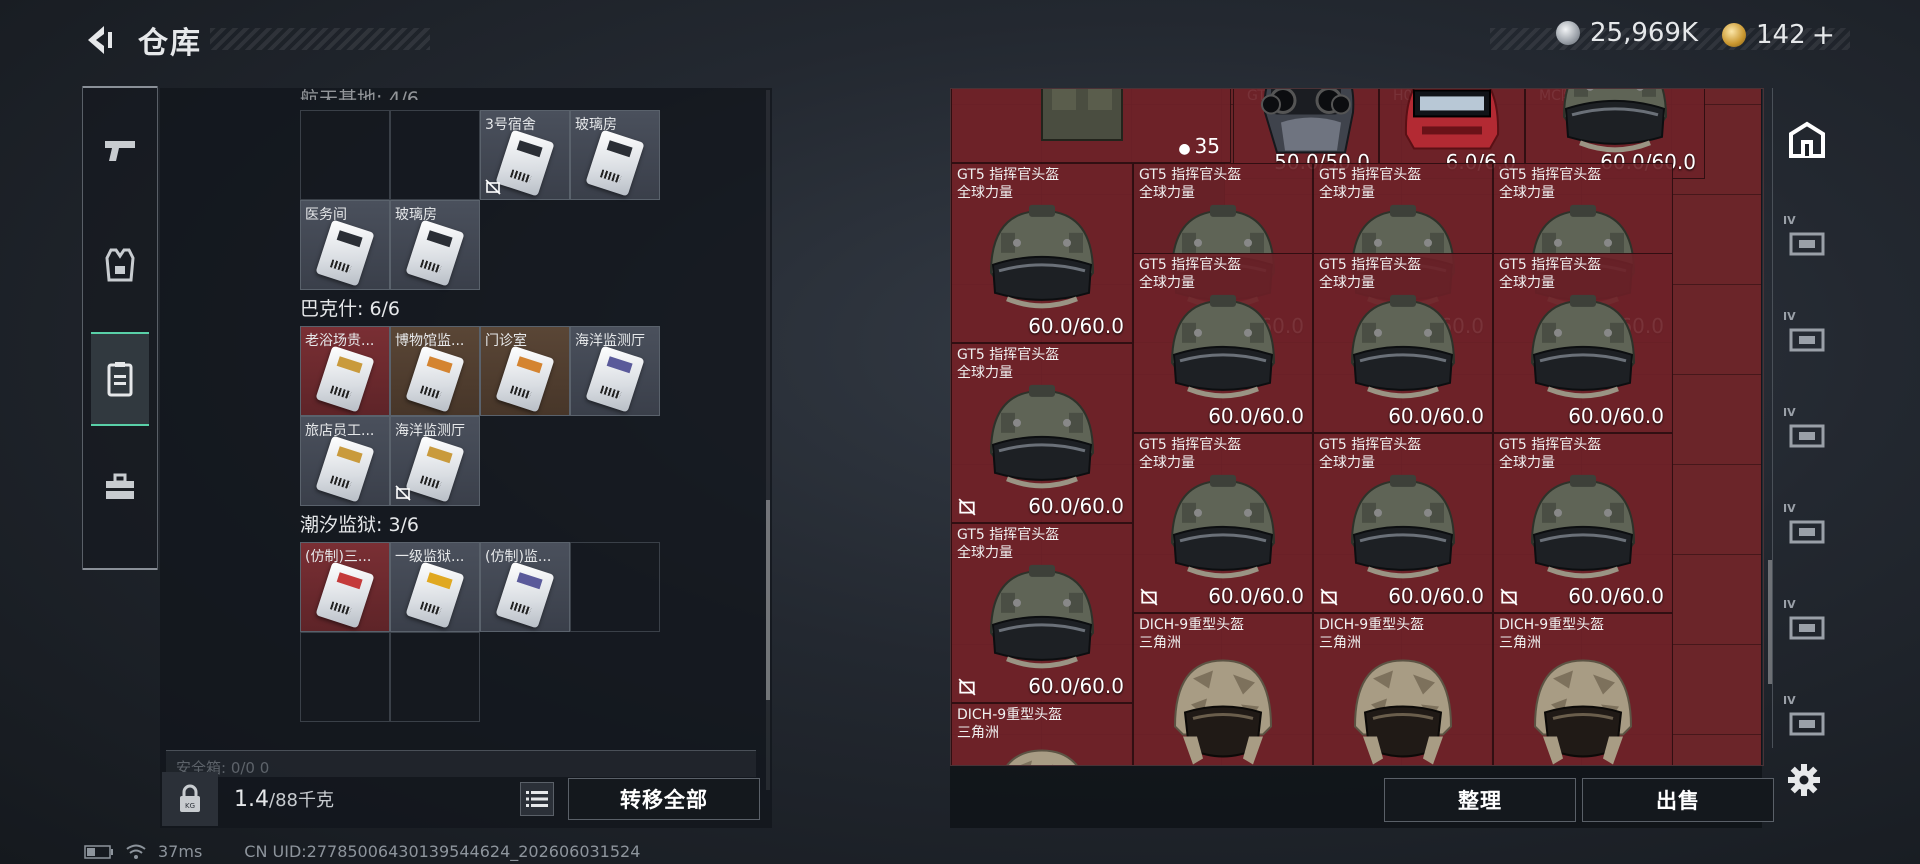 The width and height of the screenshot is (1920, 864). What do you see at coordinates (664, 799) in the screenshot?
I see `transfer-all-button: 转移全部` at bounding box center [664, 799].